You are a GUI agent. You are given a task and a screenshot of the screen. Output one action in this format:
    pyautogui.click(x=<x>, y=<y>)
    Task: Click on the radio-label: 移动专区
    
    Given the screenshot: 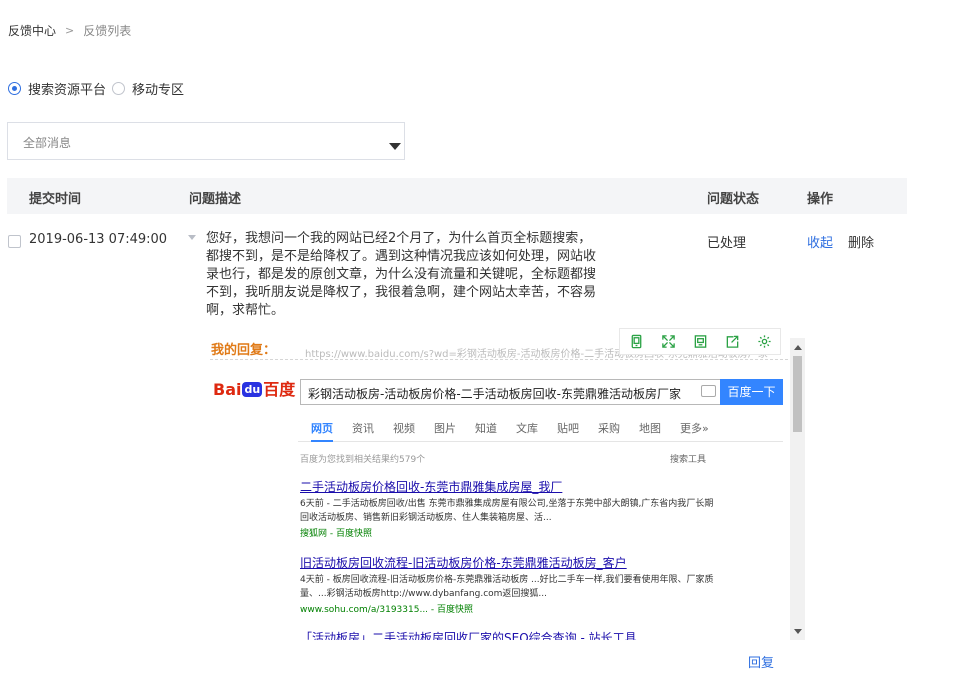 What is the action you would take?
    pyautogui.click(x=158, y=90)
    